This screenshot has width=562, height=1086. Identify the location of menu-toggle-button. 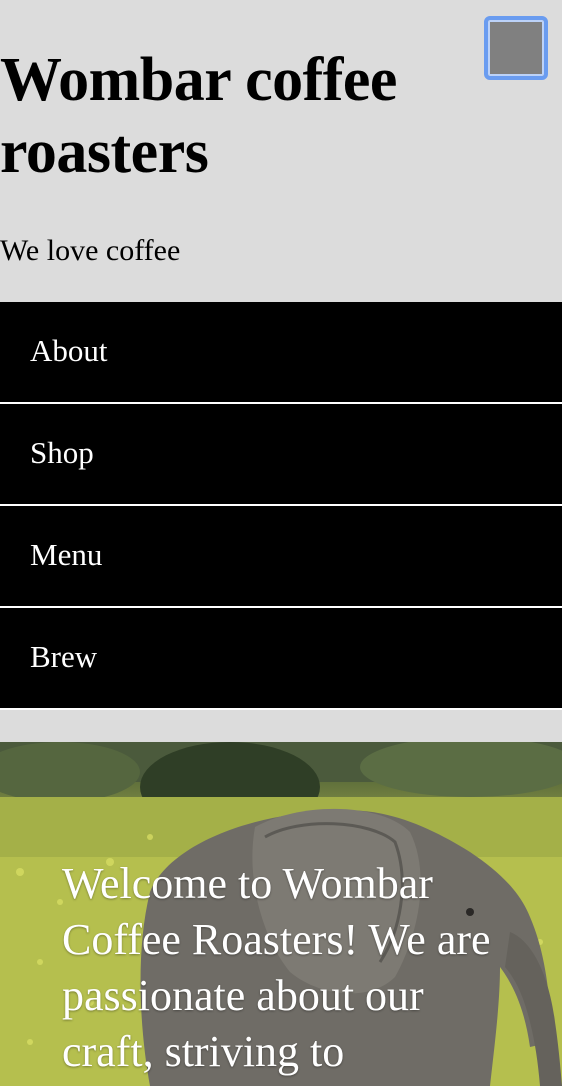
(516, 48).